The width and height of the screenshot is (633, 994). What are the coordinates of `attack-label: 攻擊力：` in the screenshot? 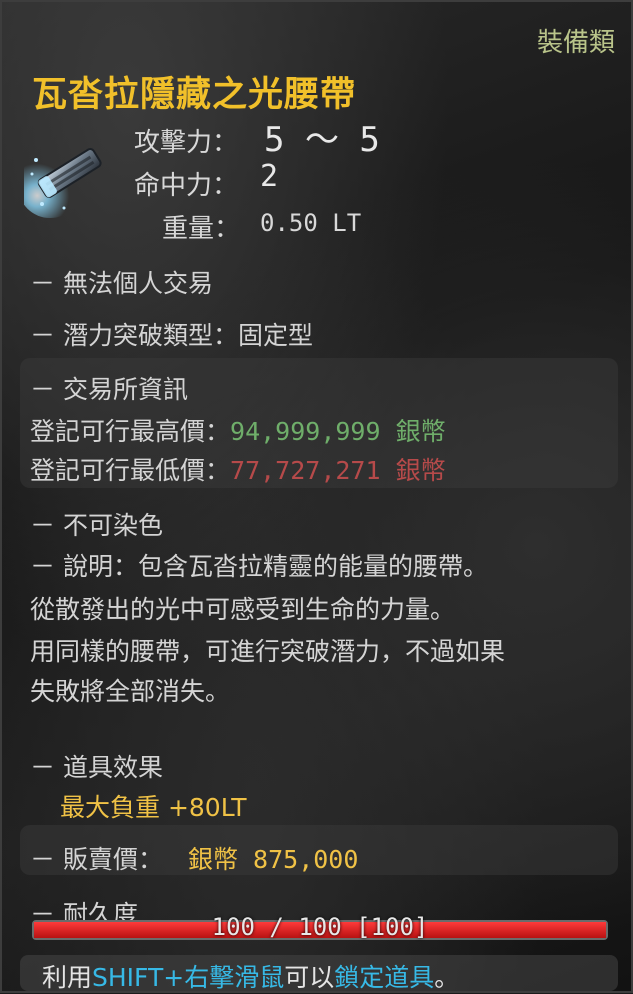 It's located at (186, 143).